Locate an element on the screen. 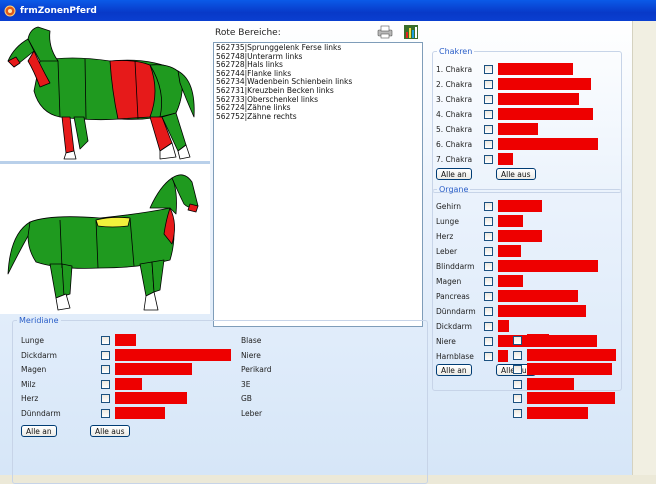  meridian-left-label: Milz is located at coordinates (28, 384).